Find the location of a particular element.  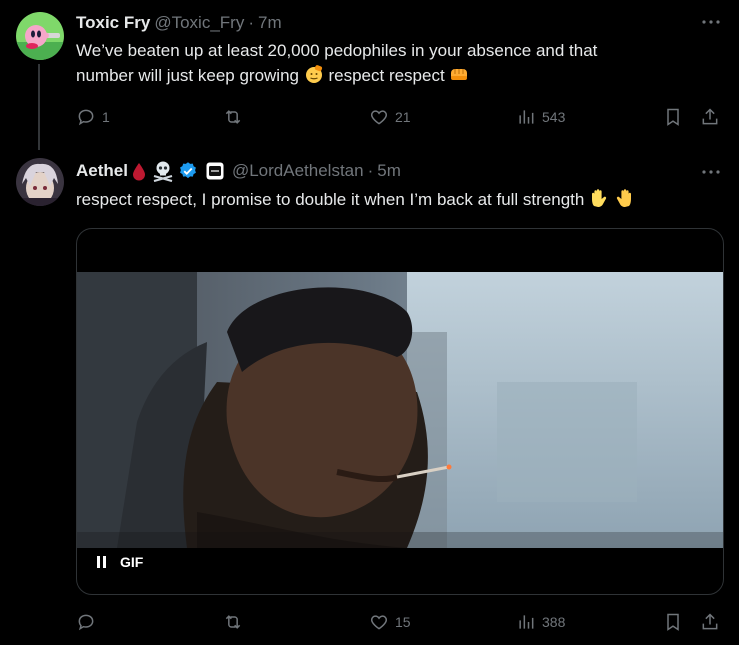

reply-button is located at coordinates (89, 622).